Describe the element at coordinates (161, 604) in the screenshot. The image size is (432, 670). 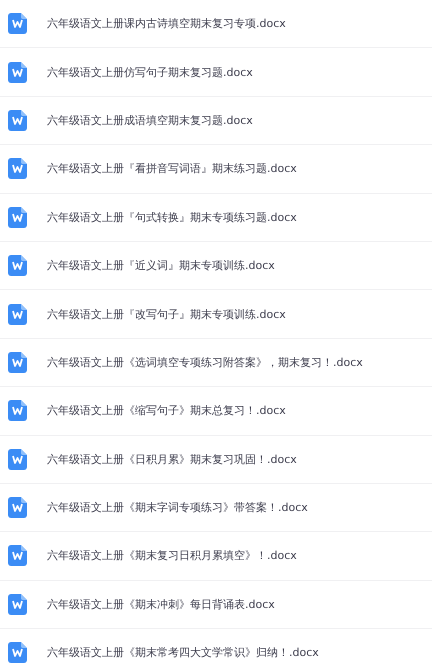
I see `file-name: 六年级语文上册《期末冲刺》每日背诵表.docx` at that location.